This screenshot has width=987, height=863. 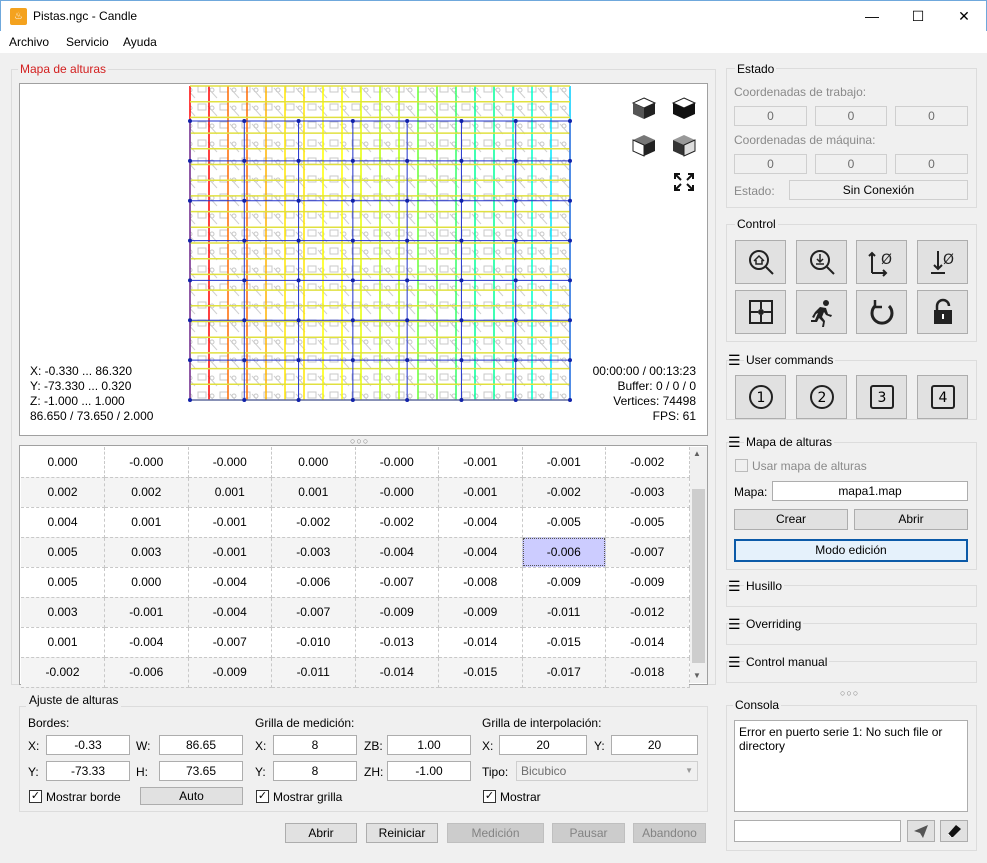 I want to click on view-top-icon, so click(x=684, y=108).